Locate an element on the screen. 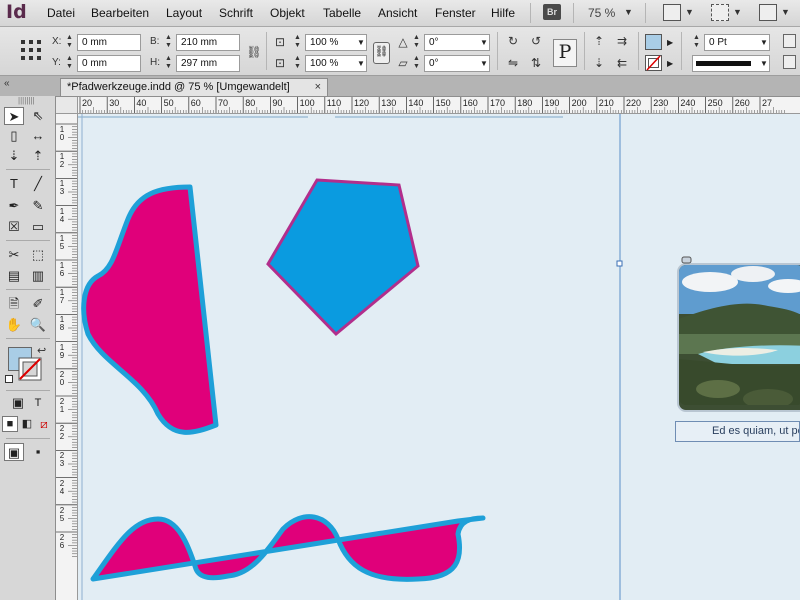 The height and width of the screenshot is (600, 800). scale-x-spinner: ▲ ▼ is located at coordinates (297, 42).